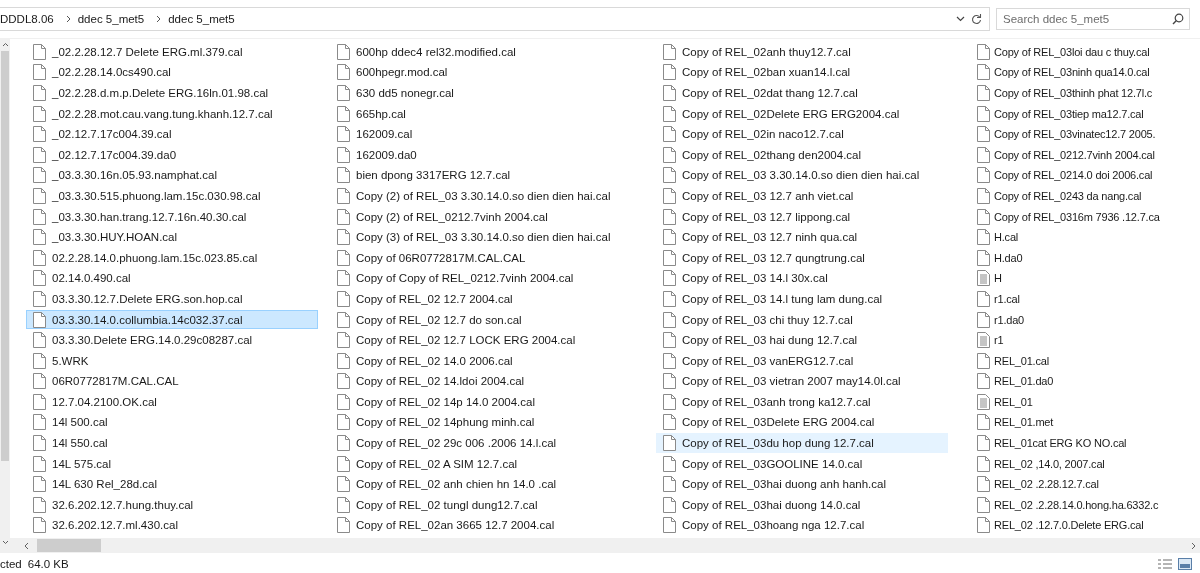 The width and height of the screenshot is (1200, 573). What do you see at coordinates (1004, 402) in the screenshot?
I see `file-item: REL_01` at bounding box center [1004, 402].